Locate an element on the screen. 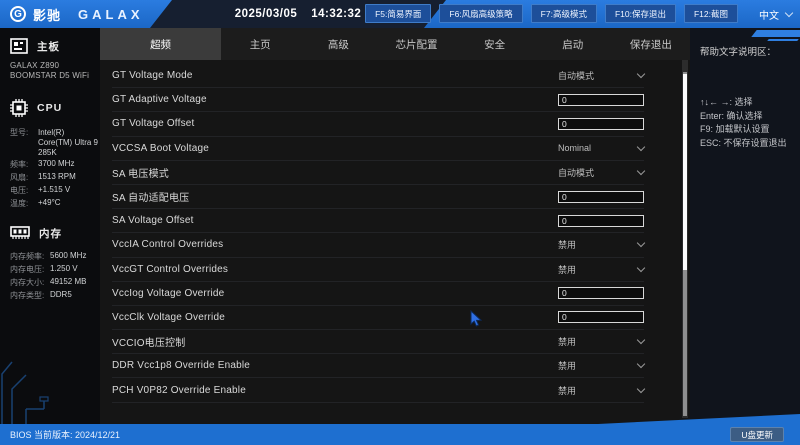 This screenshot has height=445, width=800. help-line: Enter: 确认选择 is located at coordinates (731, 115).